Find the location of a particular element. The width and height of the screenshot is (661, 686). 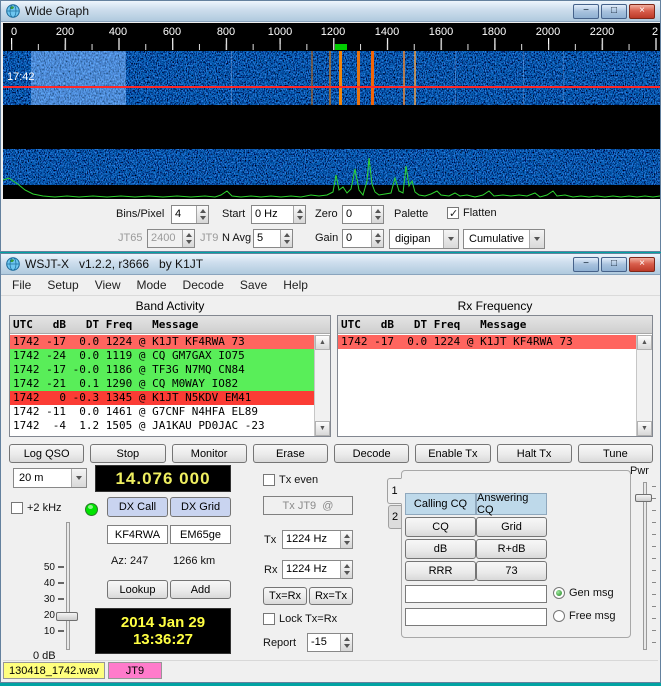

decode-row: 1742 -4 1.2 1505 @ JA1KAU PD0JAC -23 is located at coordinates (162, 426).